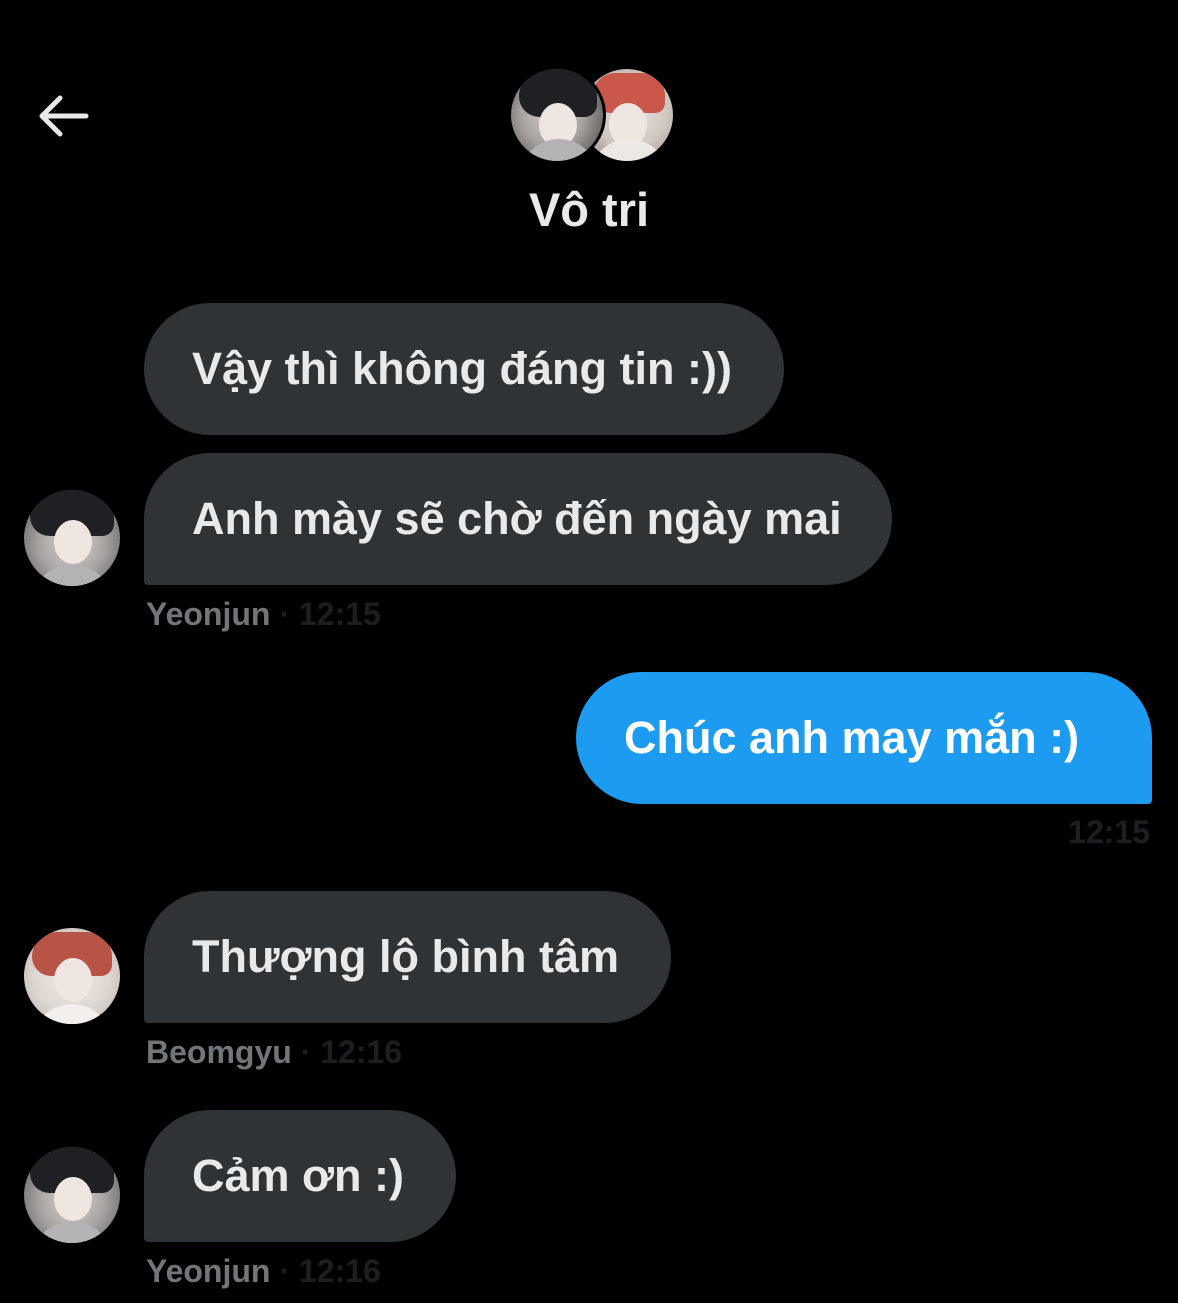 The width and height of the screenshot is (1178, 1303). I want to click on message-text: Thượng lộ bình tâm, so click(406, 956).